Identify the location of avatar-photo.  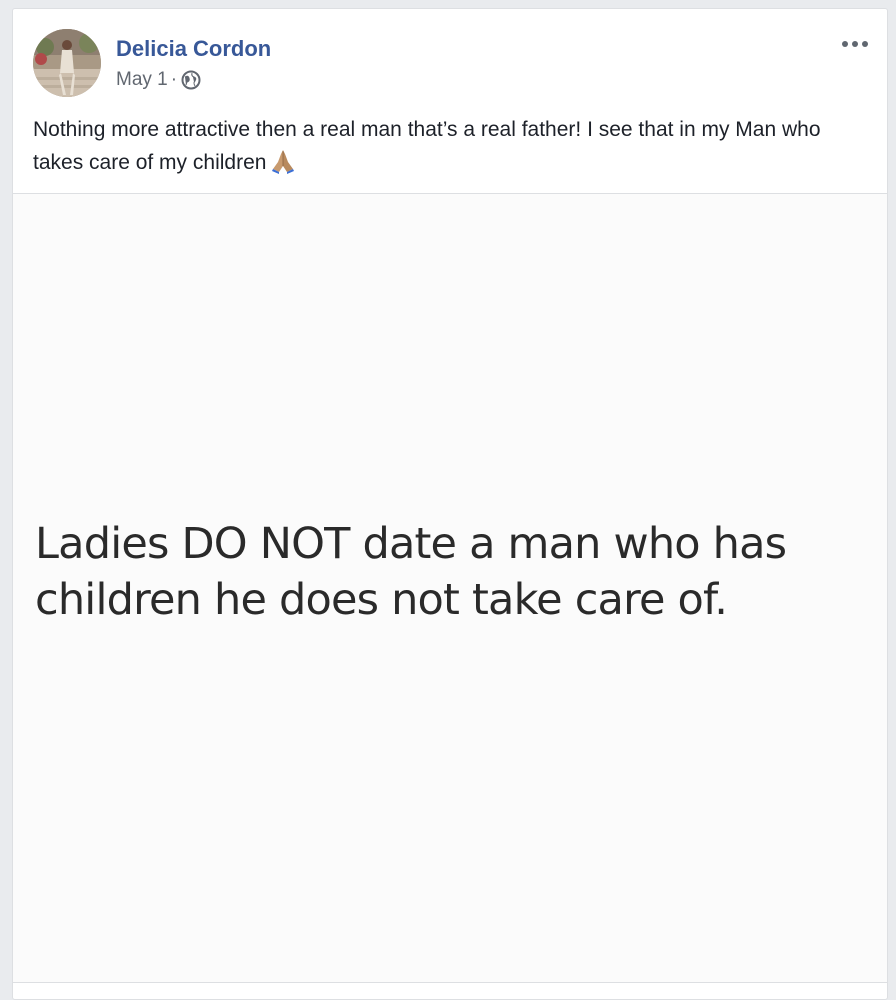
(67, 63).